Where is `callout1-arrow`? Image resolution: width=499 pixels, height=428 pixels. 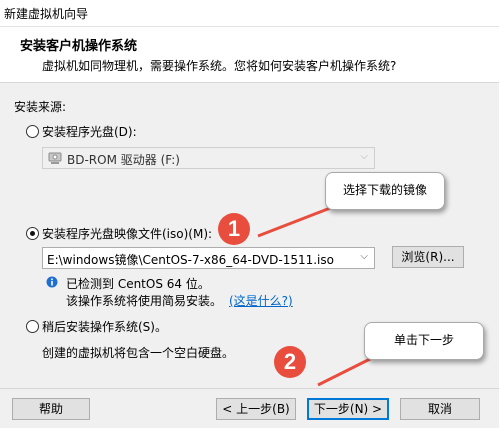 callout1-arrow is located at coordinates (298, 220).